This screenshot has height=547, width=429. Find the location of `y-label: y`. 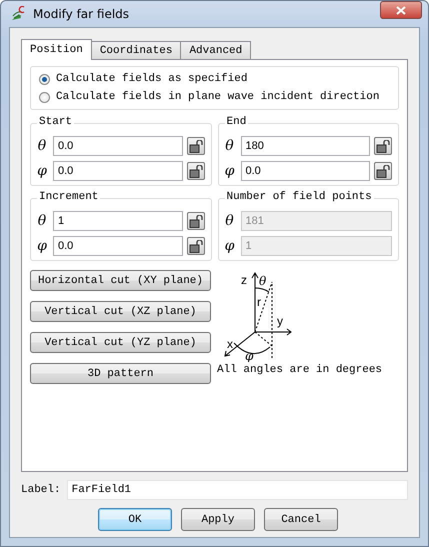

y-label: y is located at coordinates (280, 321).